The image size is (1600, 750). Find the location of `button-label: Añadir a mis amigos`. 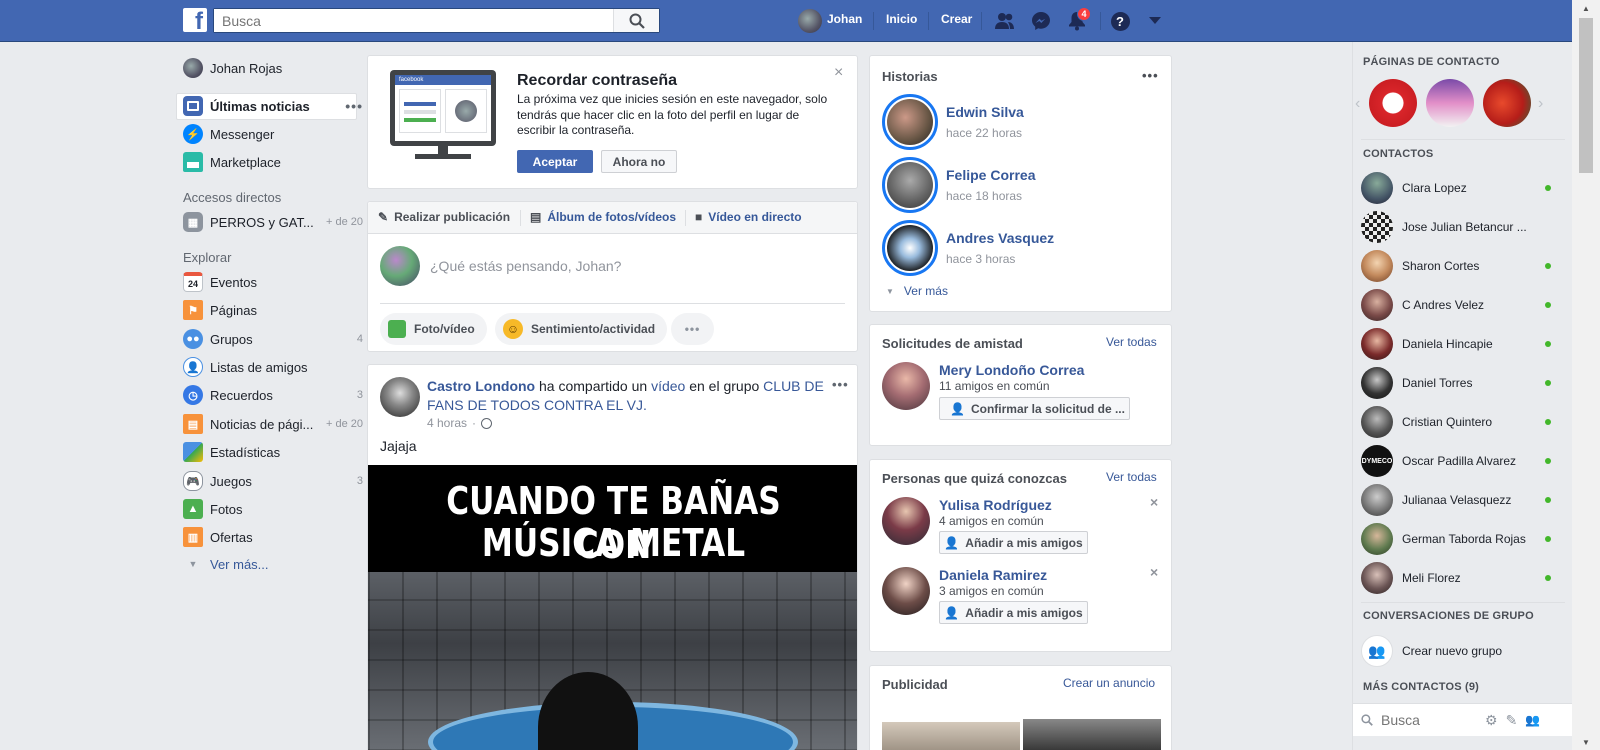

button-label: Añadir a mis amigos is located at coordinates (1024, 612).